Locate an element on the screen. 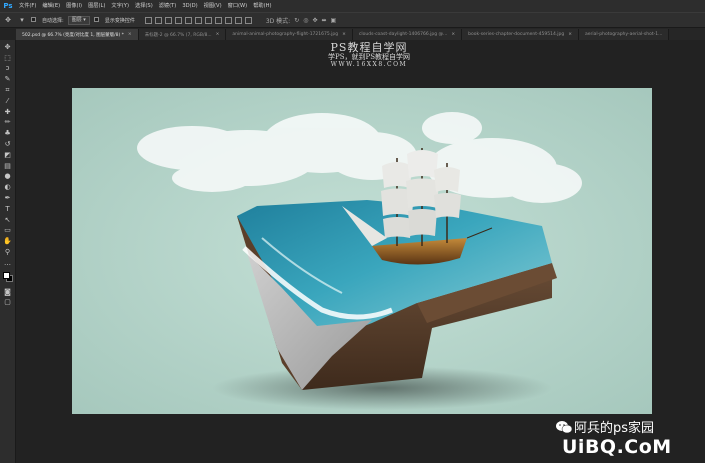 The width and height of the screenshot is (705, 463). menu-window: 窗口(W) is located at coordinates (238, 6).